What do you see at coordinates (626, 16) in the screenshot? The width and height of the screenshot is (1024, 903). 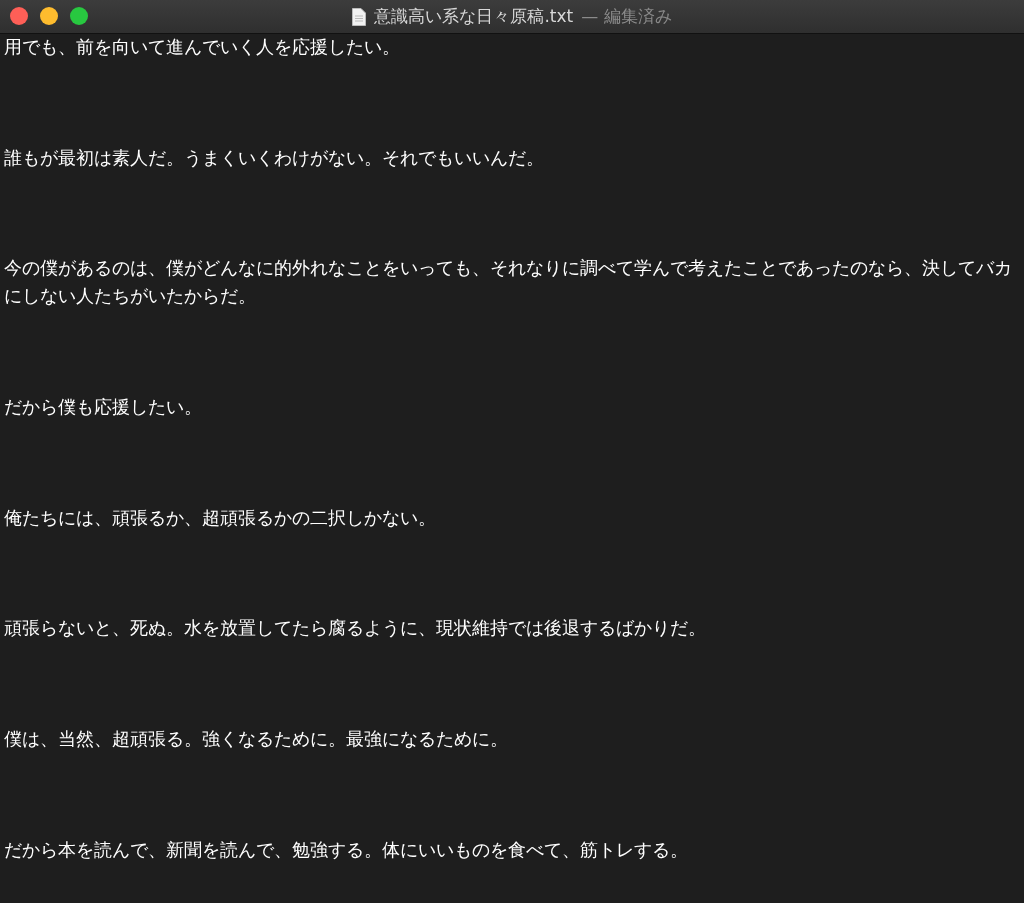 I see `edited-status: — 編集済み` at bounding box center [626, 16].